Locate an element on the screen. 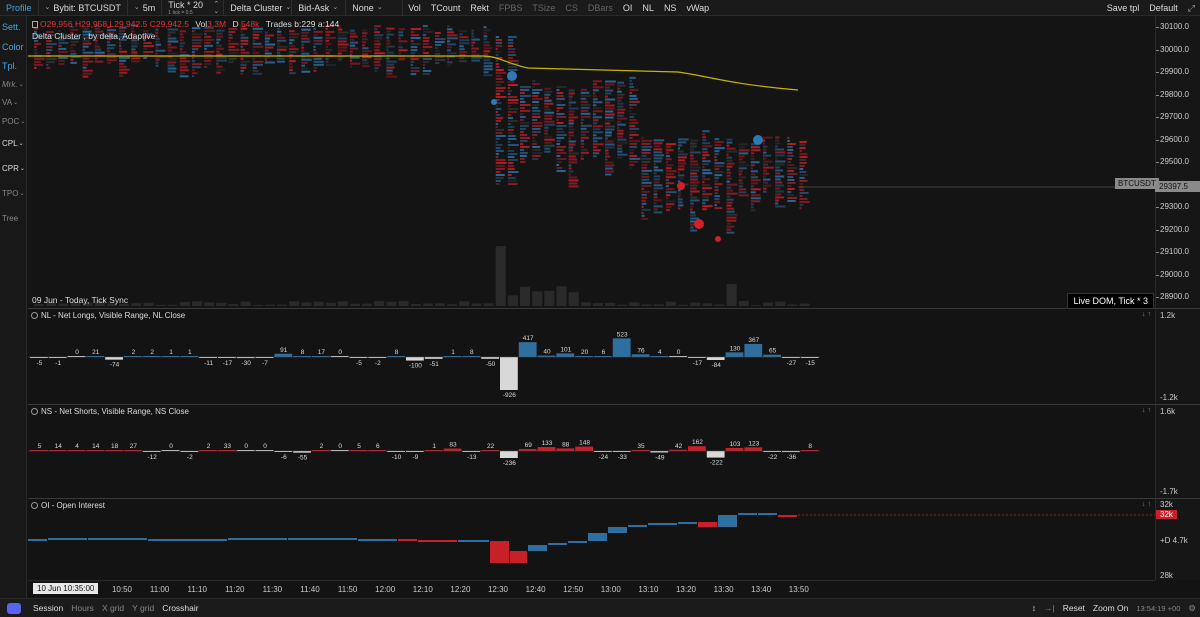 Image resolution: width=1200 pixels, height=617 pixels. histogram-bar is located at coordinates (283, 355).